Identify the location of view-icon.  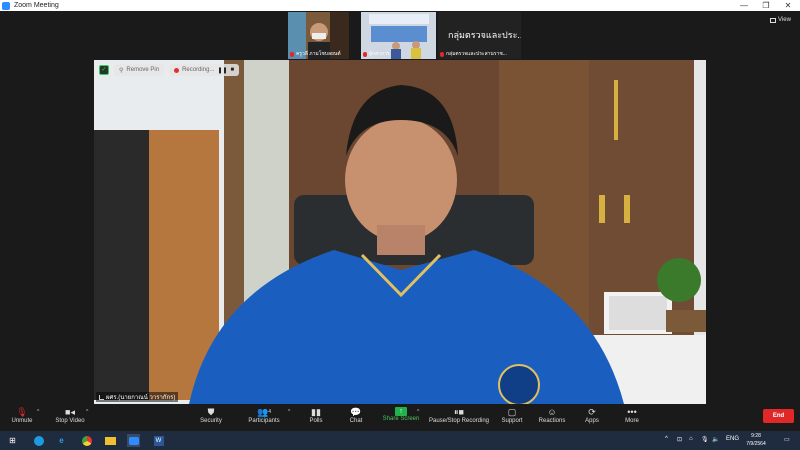
(773, 20).